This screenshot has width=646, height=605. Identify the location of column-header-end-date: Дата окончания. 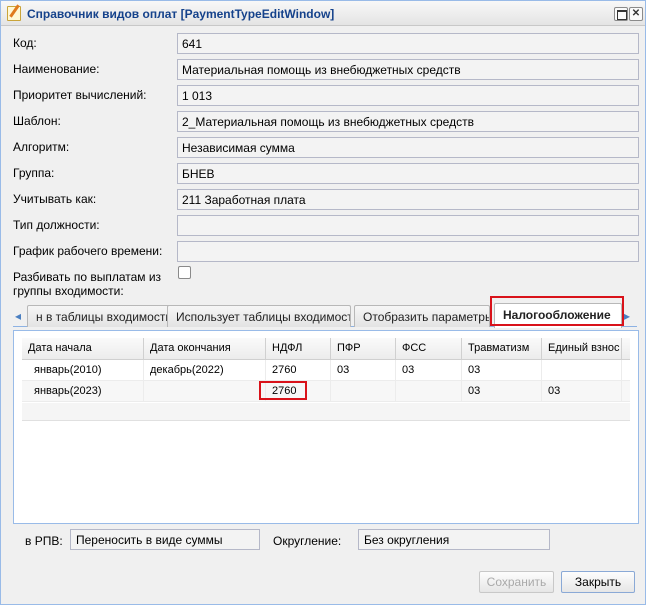
(205, 349).